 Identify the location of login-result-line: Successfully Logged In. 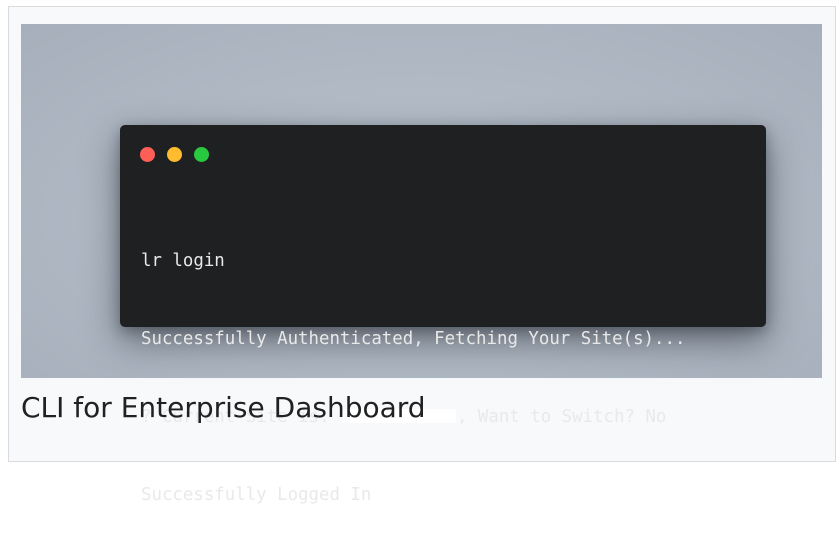
(256, 495).